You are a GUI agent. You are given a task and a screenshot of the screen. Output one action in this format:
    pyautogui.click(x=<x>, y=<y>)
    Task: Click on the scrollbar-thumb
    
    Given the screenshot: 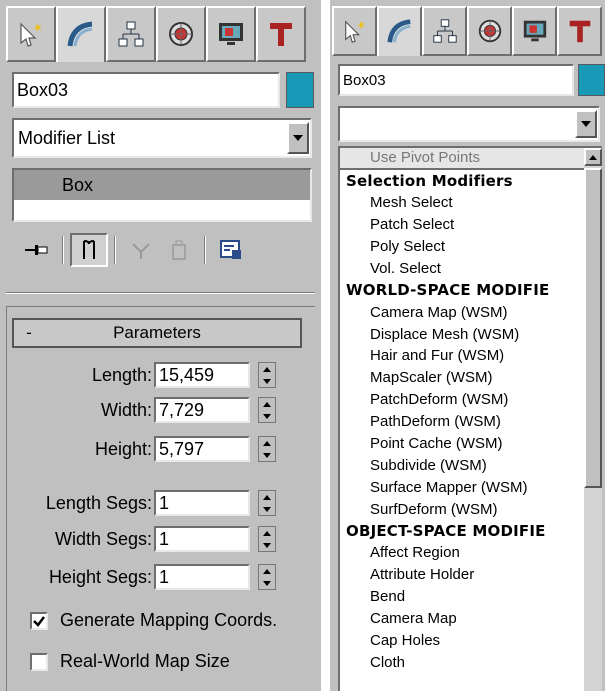 What is the action you would take?
    pyautogui.click(x=593, y=328)
    